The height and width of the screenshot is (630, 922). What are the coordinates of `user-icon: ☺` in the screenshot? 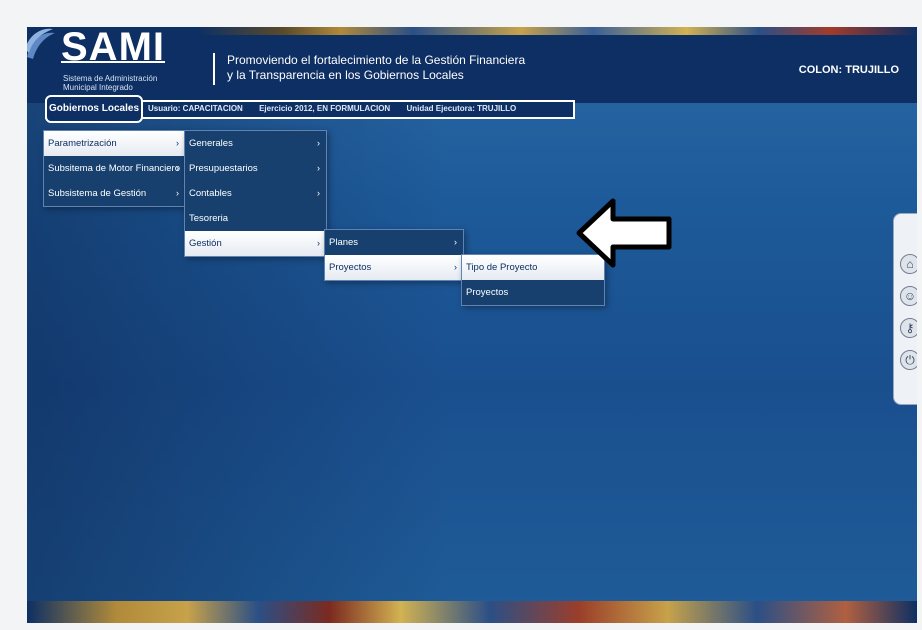 It's located at (908, 296).